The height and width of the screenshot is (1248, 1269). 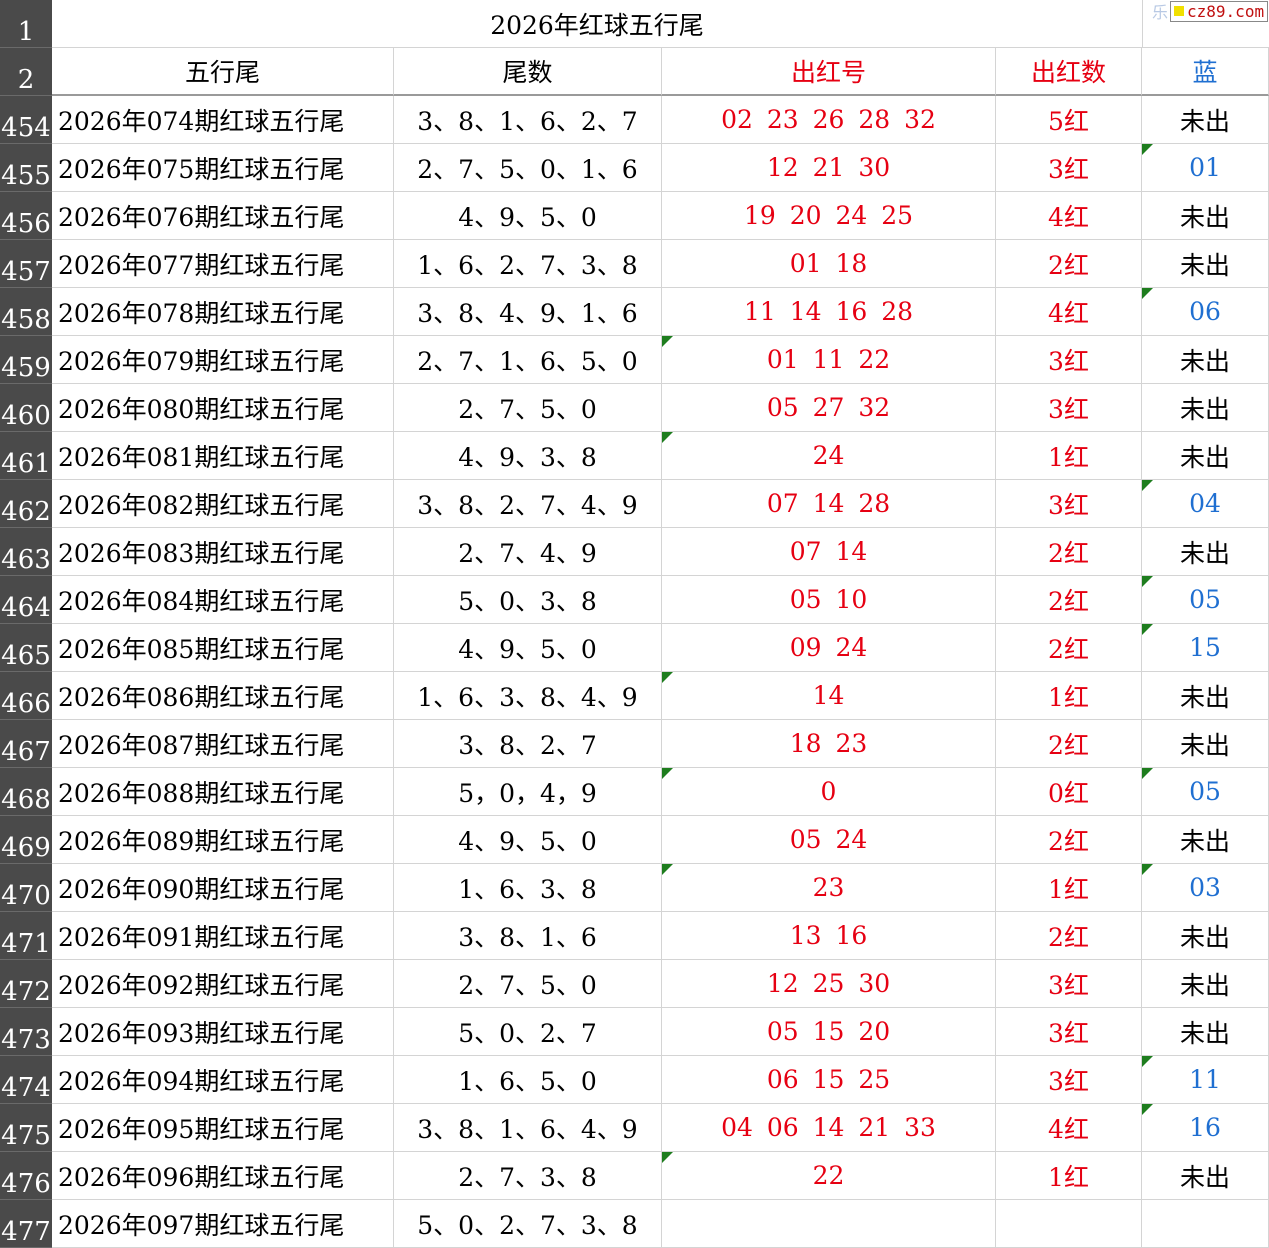 I want to click on cell-red-numbers: 12 25 30, so click(x=829, y=984).